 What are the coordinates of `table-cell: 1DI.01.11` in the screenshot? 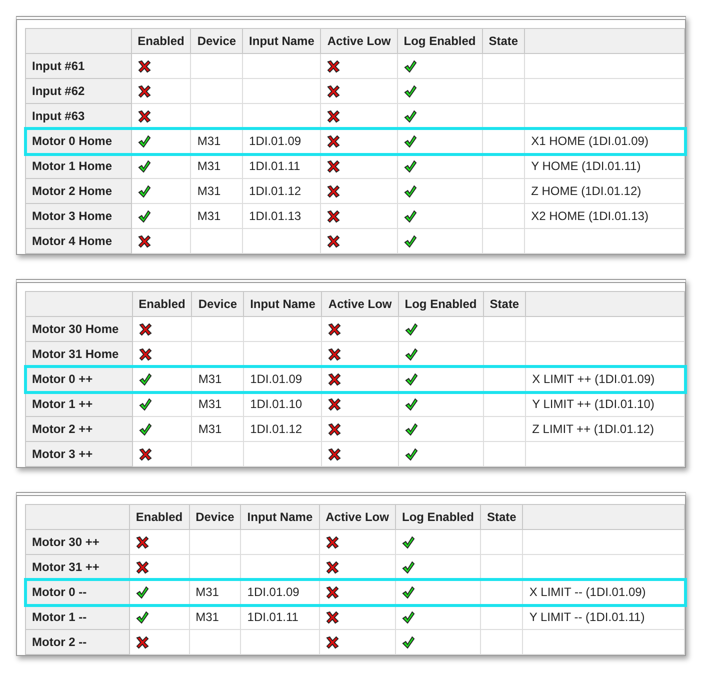 It's located at (280, 617).